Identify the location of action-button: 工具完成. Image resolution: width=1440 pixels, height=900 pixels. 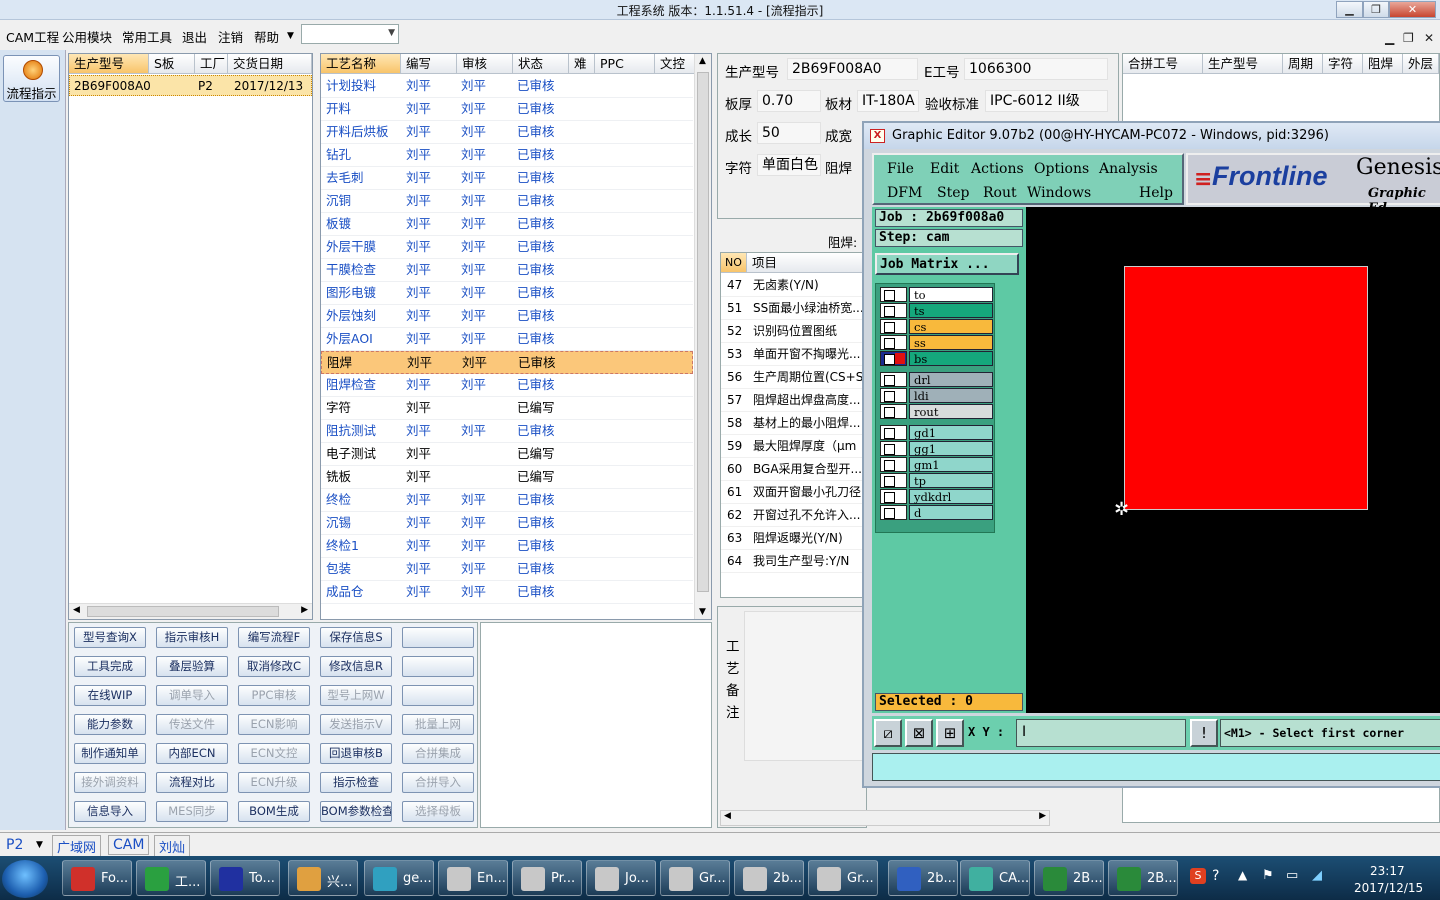
(110, 666).